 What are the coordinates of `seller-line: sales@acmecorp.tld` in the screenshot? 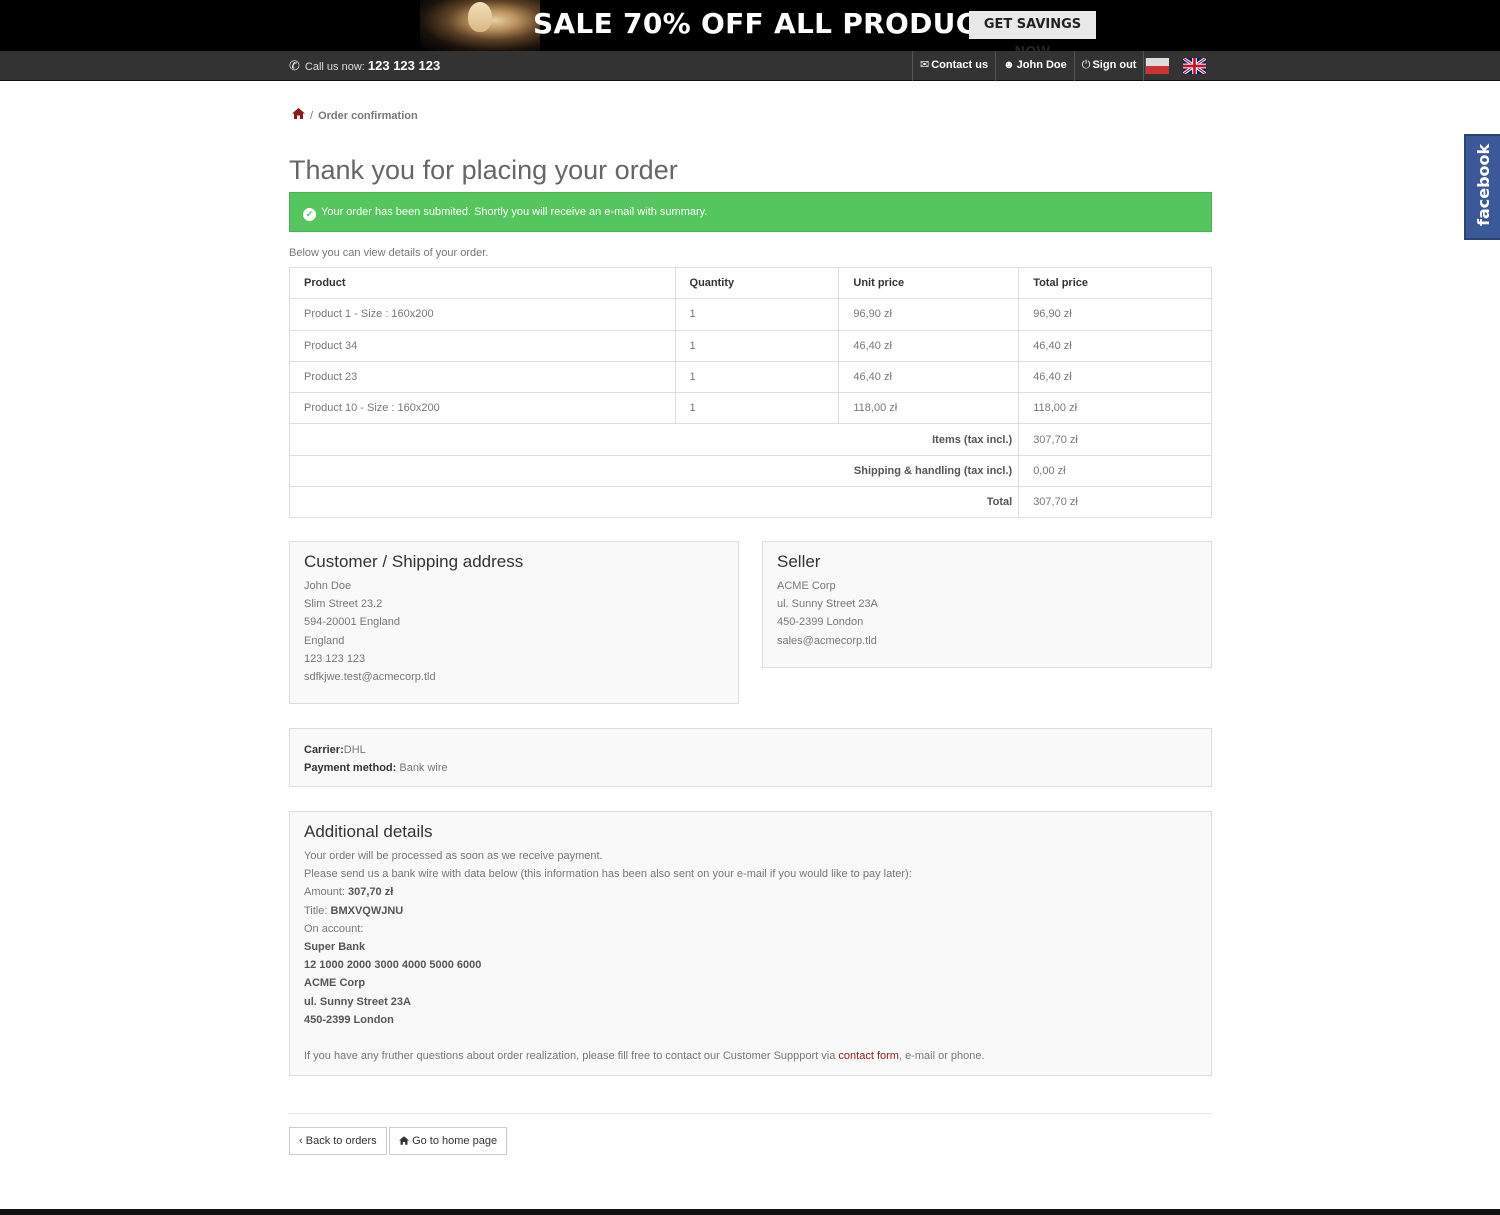 It's located at (827, 640).